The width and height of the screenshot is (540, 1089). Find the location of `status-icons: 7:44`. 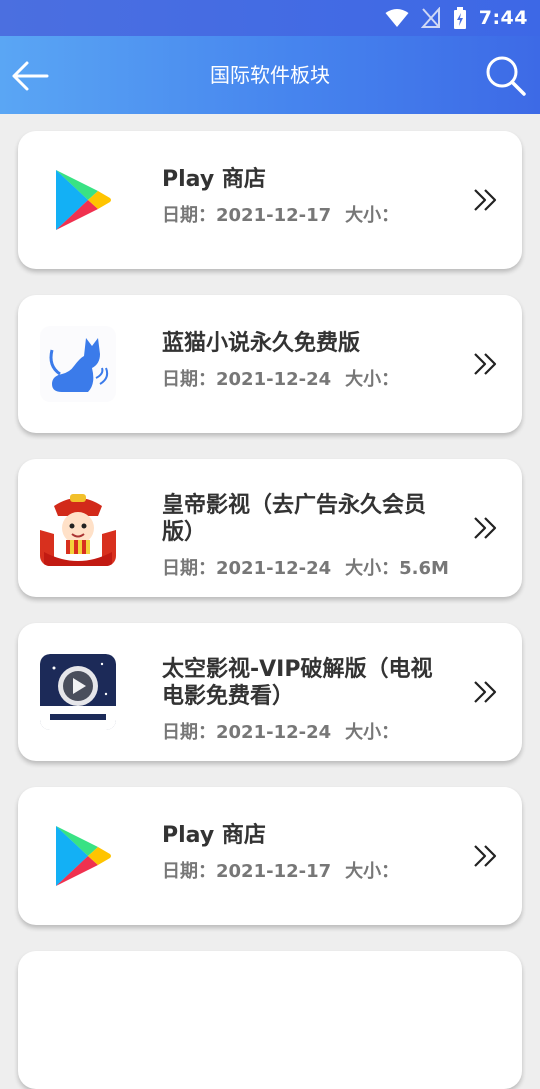

status-icons: 7:44 is located at coordinates (456, 18).